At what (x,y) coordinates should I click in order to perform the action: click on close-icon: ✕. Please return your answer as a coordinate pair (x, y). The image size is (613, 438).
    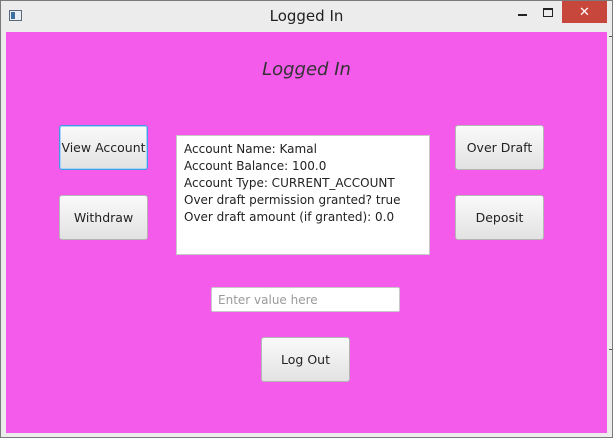
    Looking at the image, I should click on (584, 12).